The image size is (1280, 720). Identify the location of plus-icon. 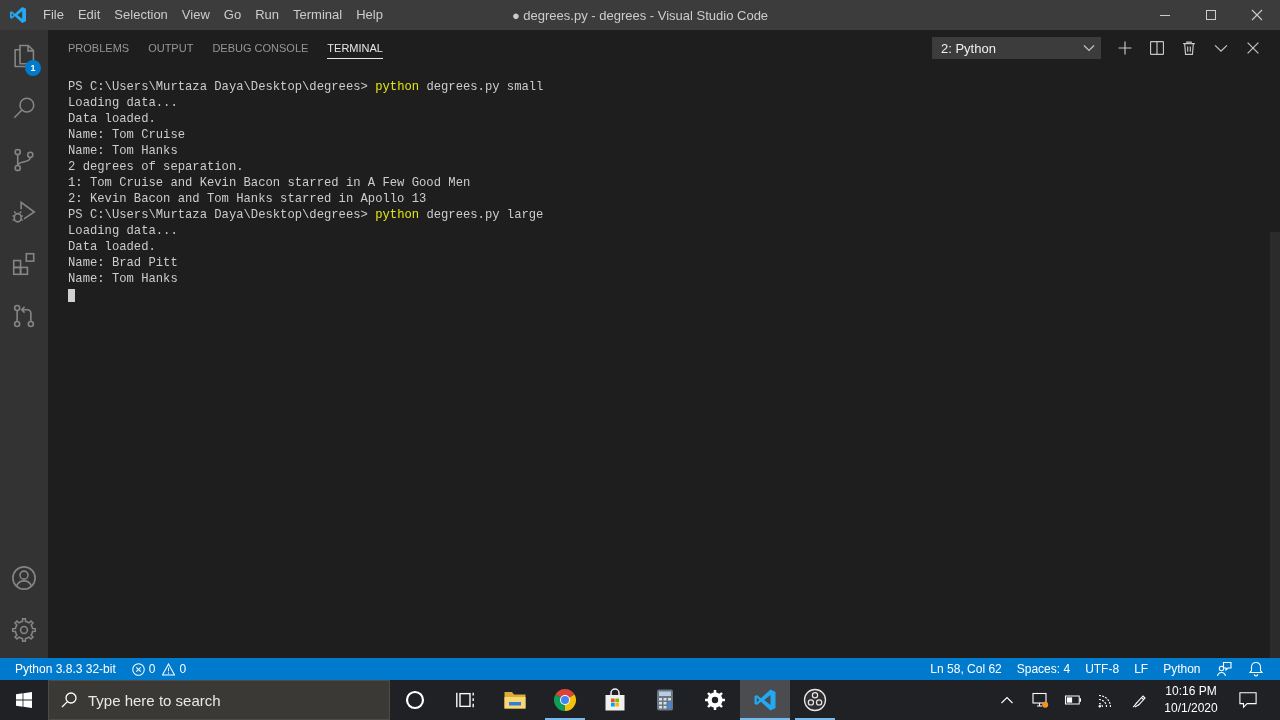
(1125, 48).